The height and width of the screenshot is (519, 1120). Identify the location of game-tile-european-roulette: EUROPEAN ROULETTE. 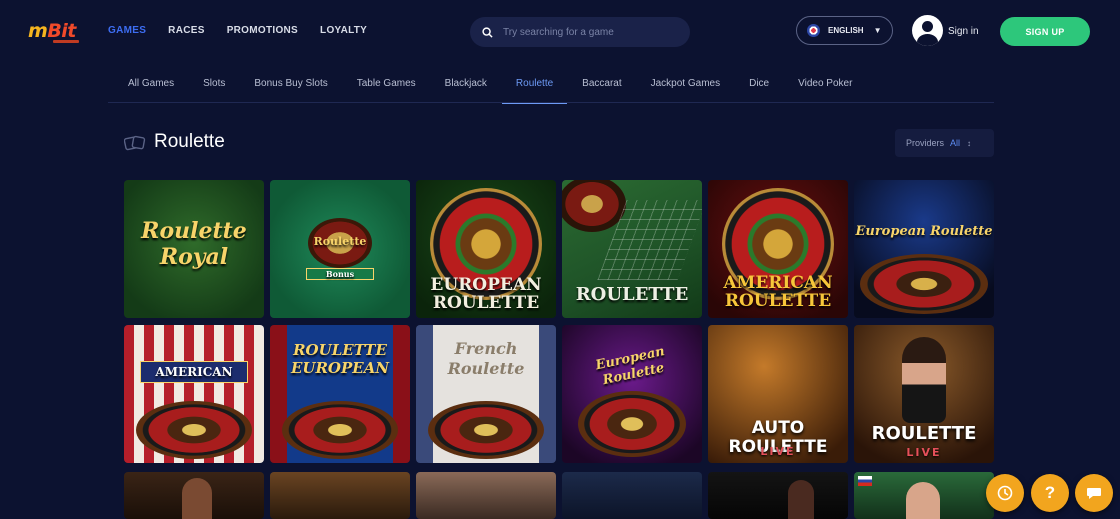
(486, 249).